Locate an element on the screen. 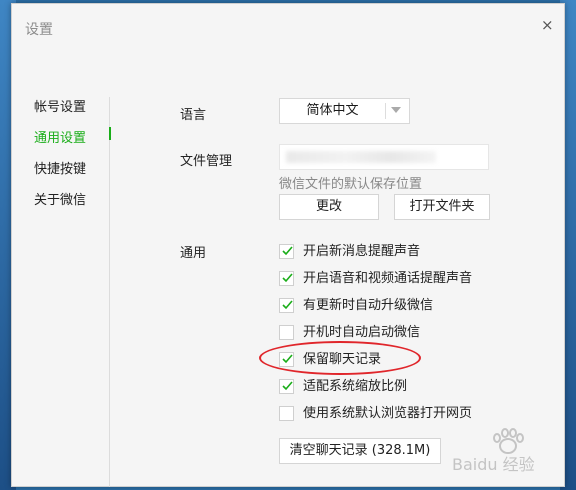  watermark-text: Baidu 经验 is located at coordinates (493, 464).